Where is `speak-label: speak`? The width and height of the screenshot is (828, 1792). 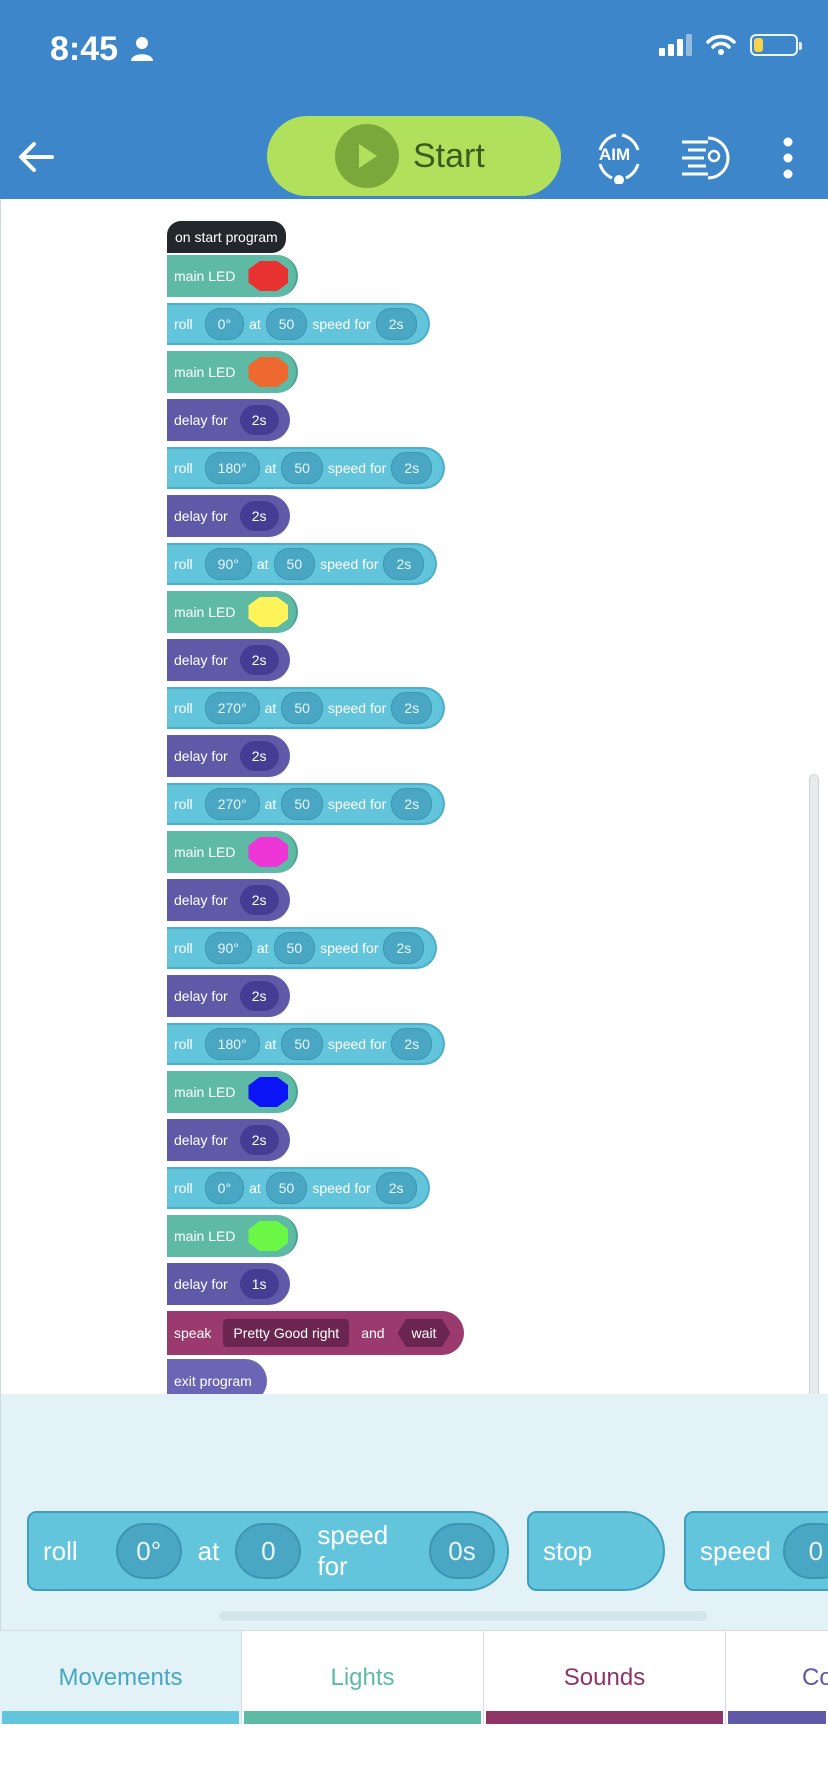
speak-label: speak is located at coordinates (193, 1333).